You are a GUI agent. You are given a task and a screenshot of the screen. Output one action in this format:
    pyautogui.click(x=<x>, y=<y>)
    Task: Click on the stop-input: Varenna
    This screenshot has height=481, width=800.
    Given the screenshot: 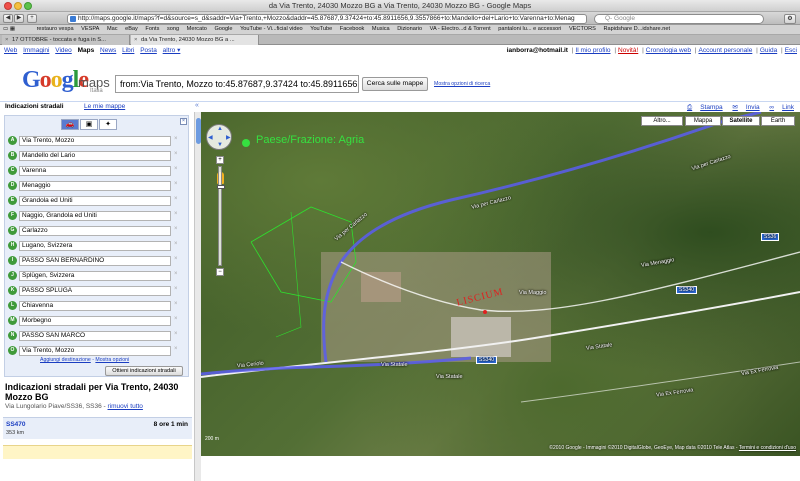 What is the action you would take?
    pyautogui.click(x=95, y=171)
    